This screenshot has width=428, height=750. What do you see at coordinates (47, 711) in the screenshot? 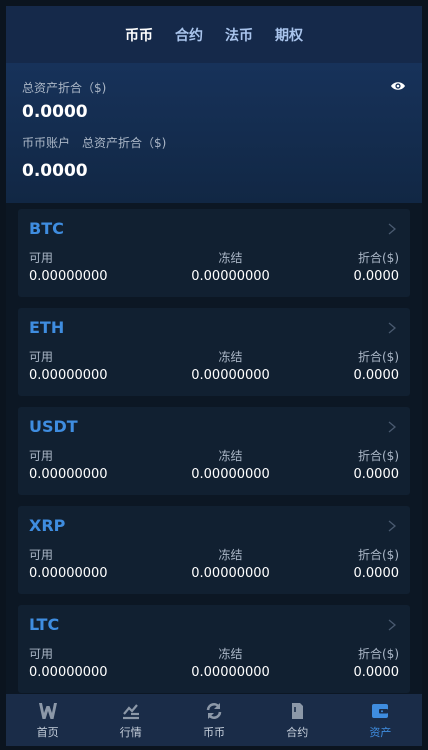
I see `home-w-icon` at bounding box center [47, 711].